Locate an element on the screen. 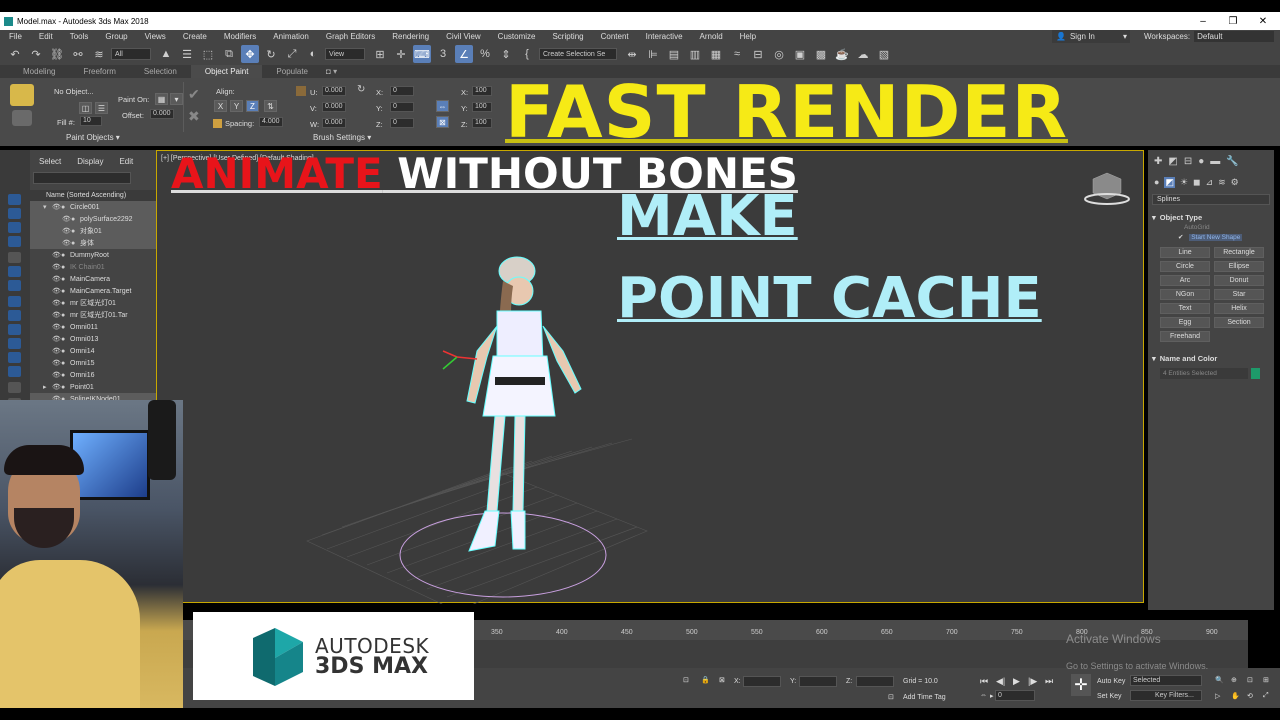 Image resolution: width=1280 pixels, height=720 pixels. scene-explorer-icon: ▤ is located at coordinates (674, 54).